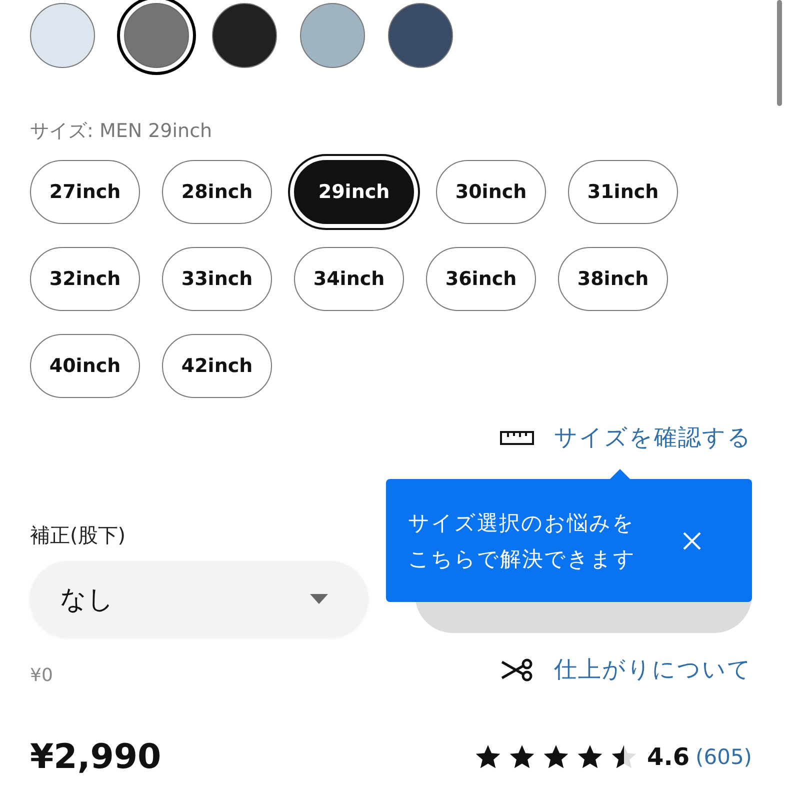 This screenshot has height=785, width=785. I want to click on size-option: 34inch, so click(349, 279).